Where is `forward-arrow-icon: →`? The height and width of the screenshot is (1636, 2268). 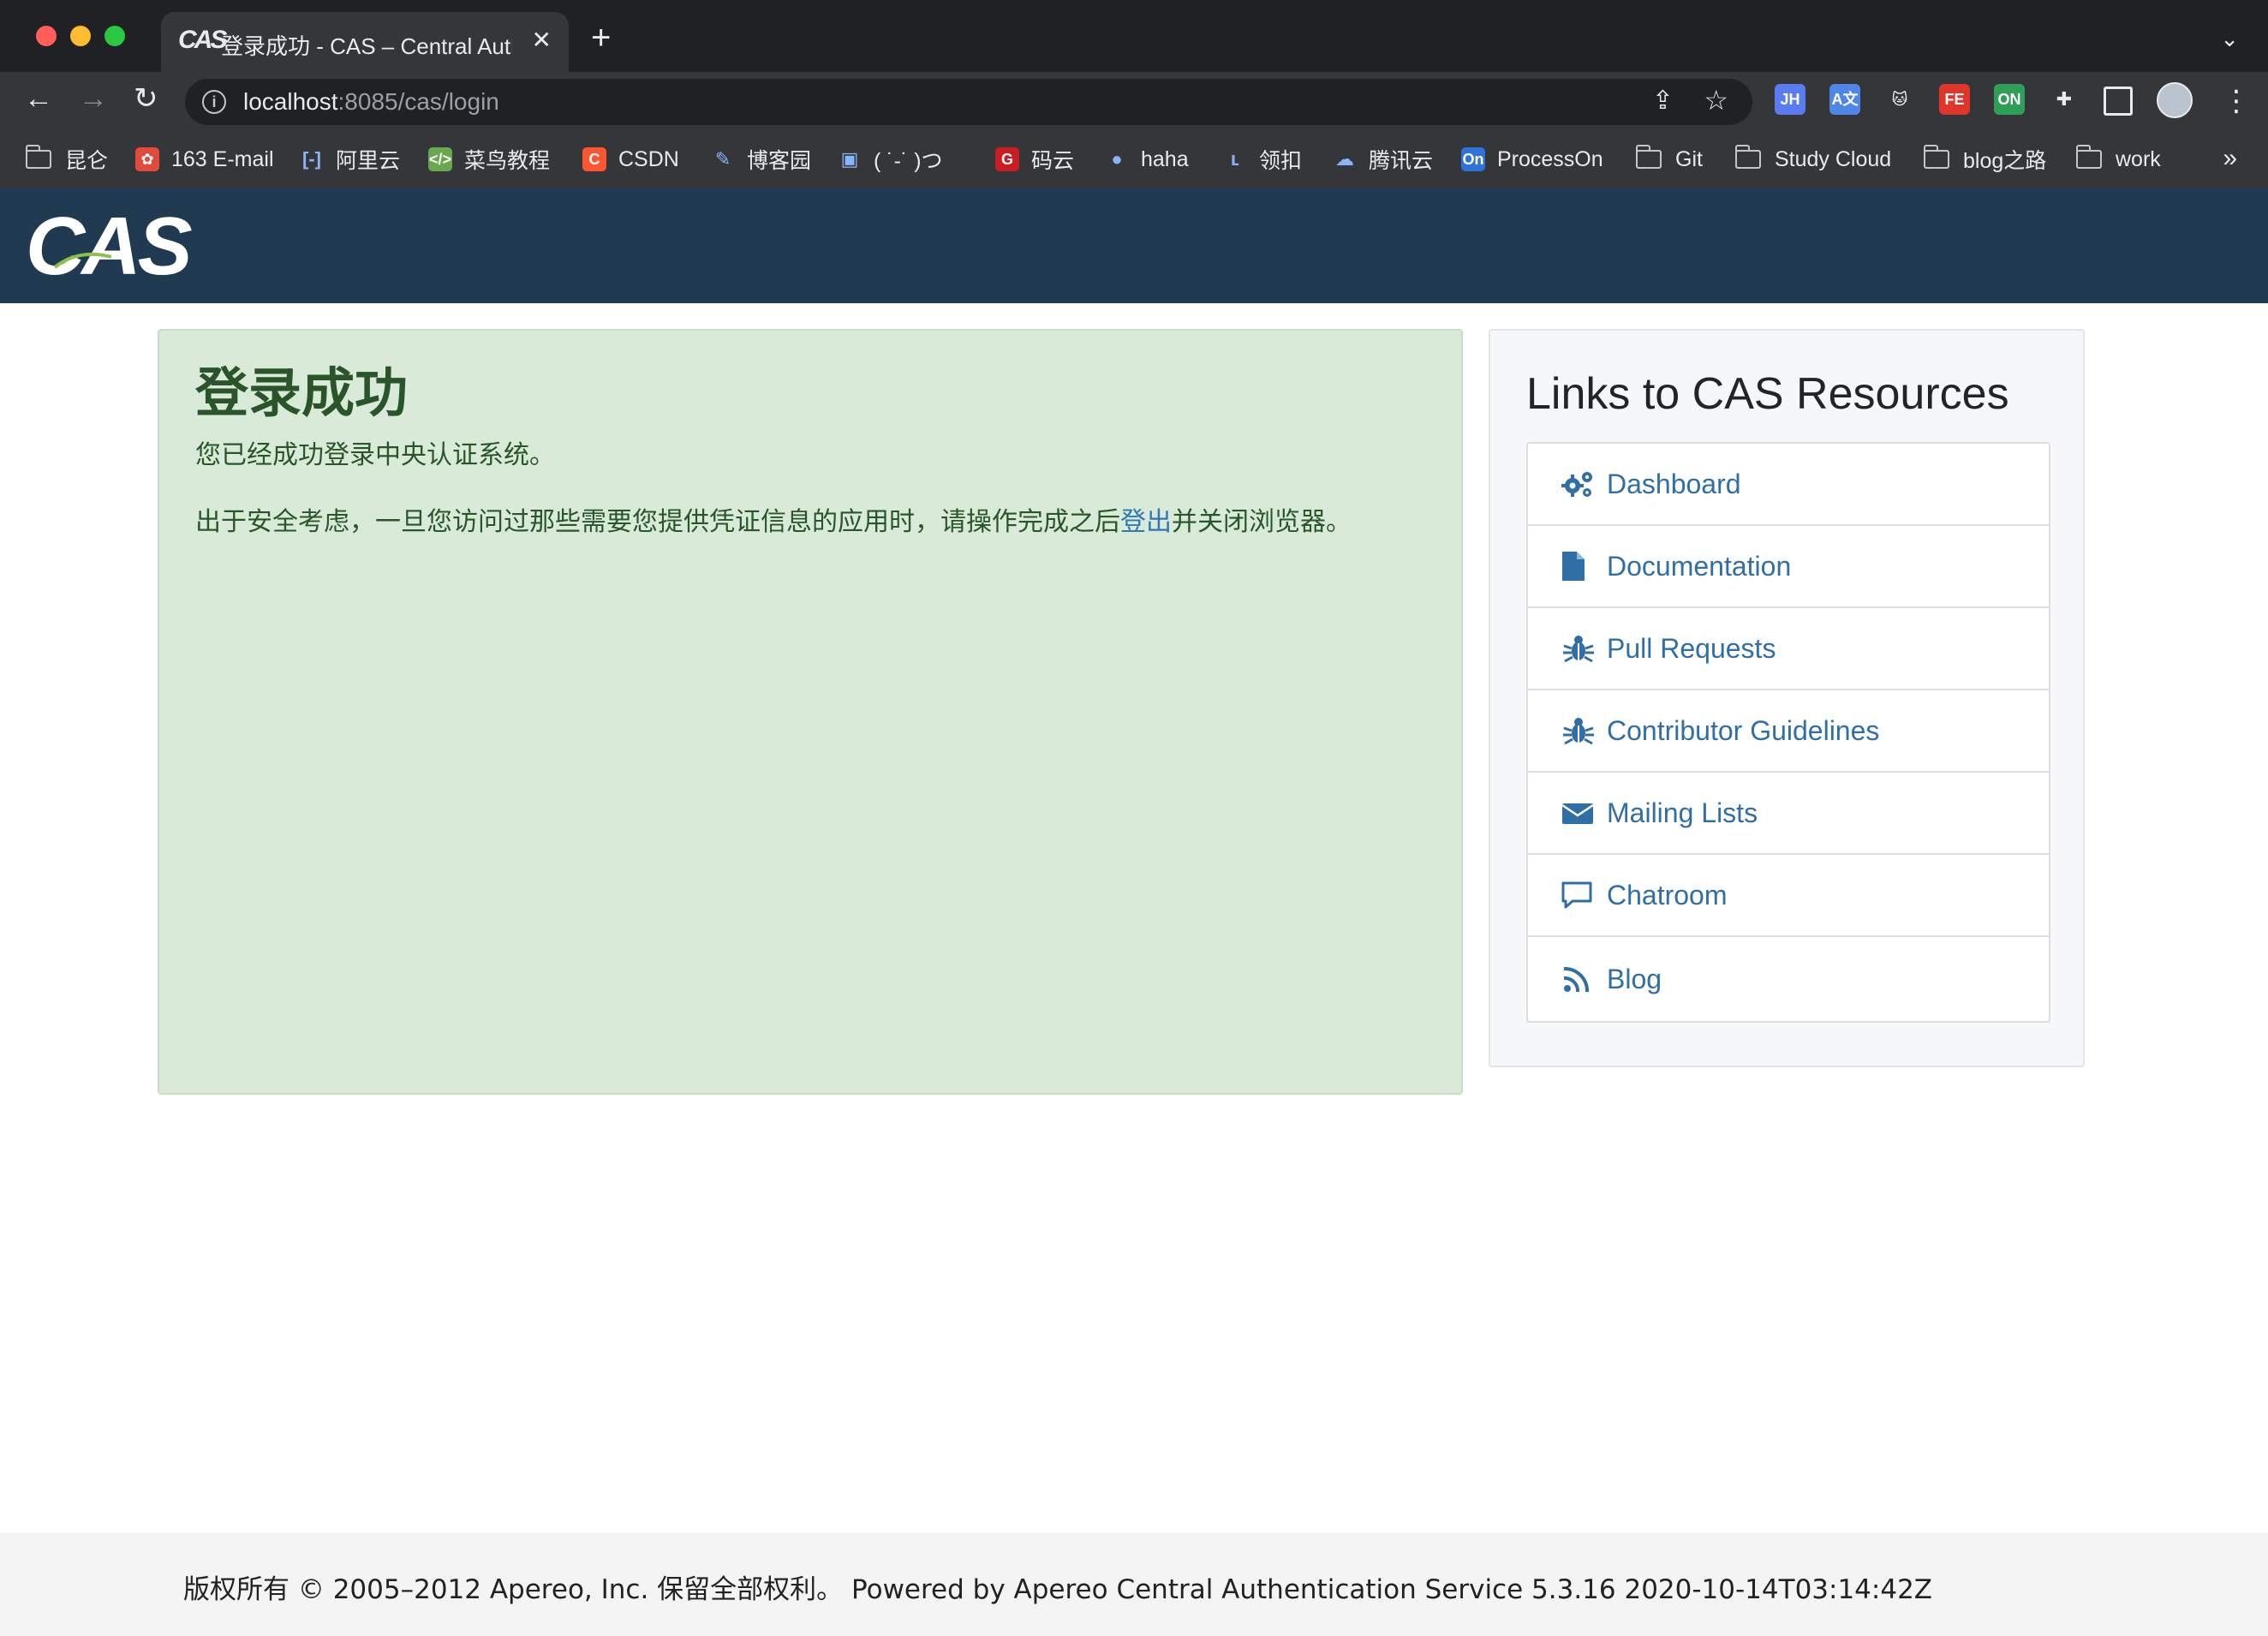 forward-arrow-icon: → is located at coordinates (94, 98).